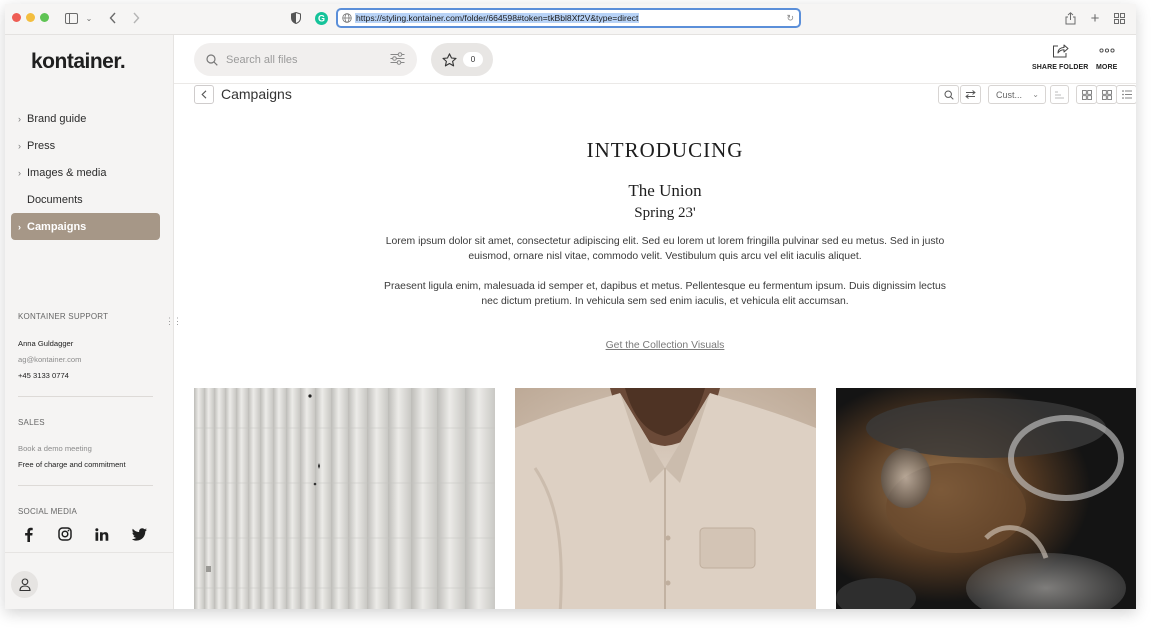  Describe the element at coordinates (30, 17) in the screenshot. I see `minimize-window-button` at that location.